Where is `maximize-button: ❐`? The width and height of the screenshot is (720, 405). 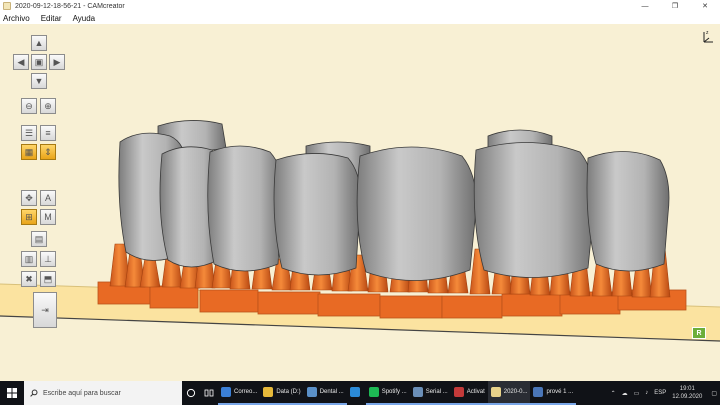 maximize-button: ❐ is located at coordinates (675, 6).